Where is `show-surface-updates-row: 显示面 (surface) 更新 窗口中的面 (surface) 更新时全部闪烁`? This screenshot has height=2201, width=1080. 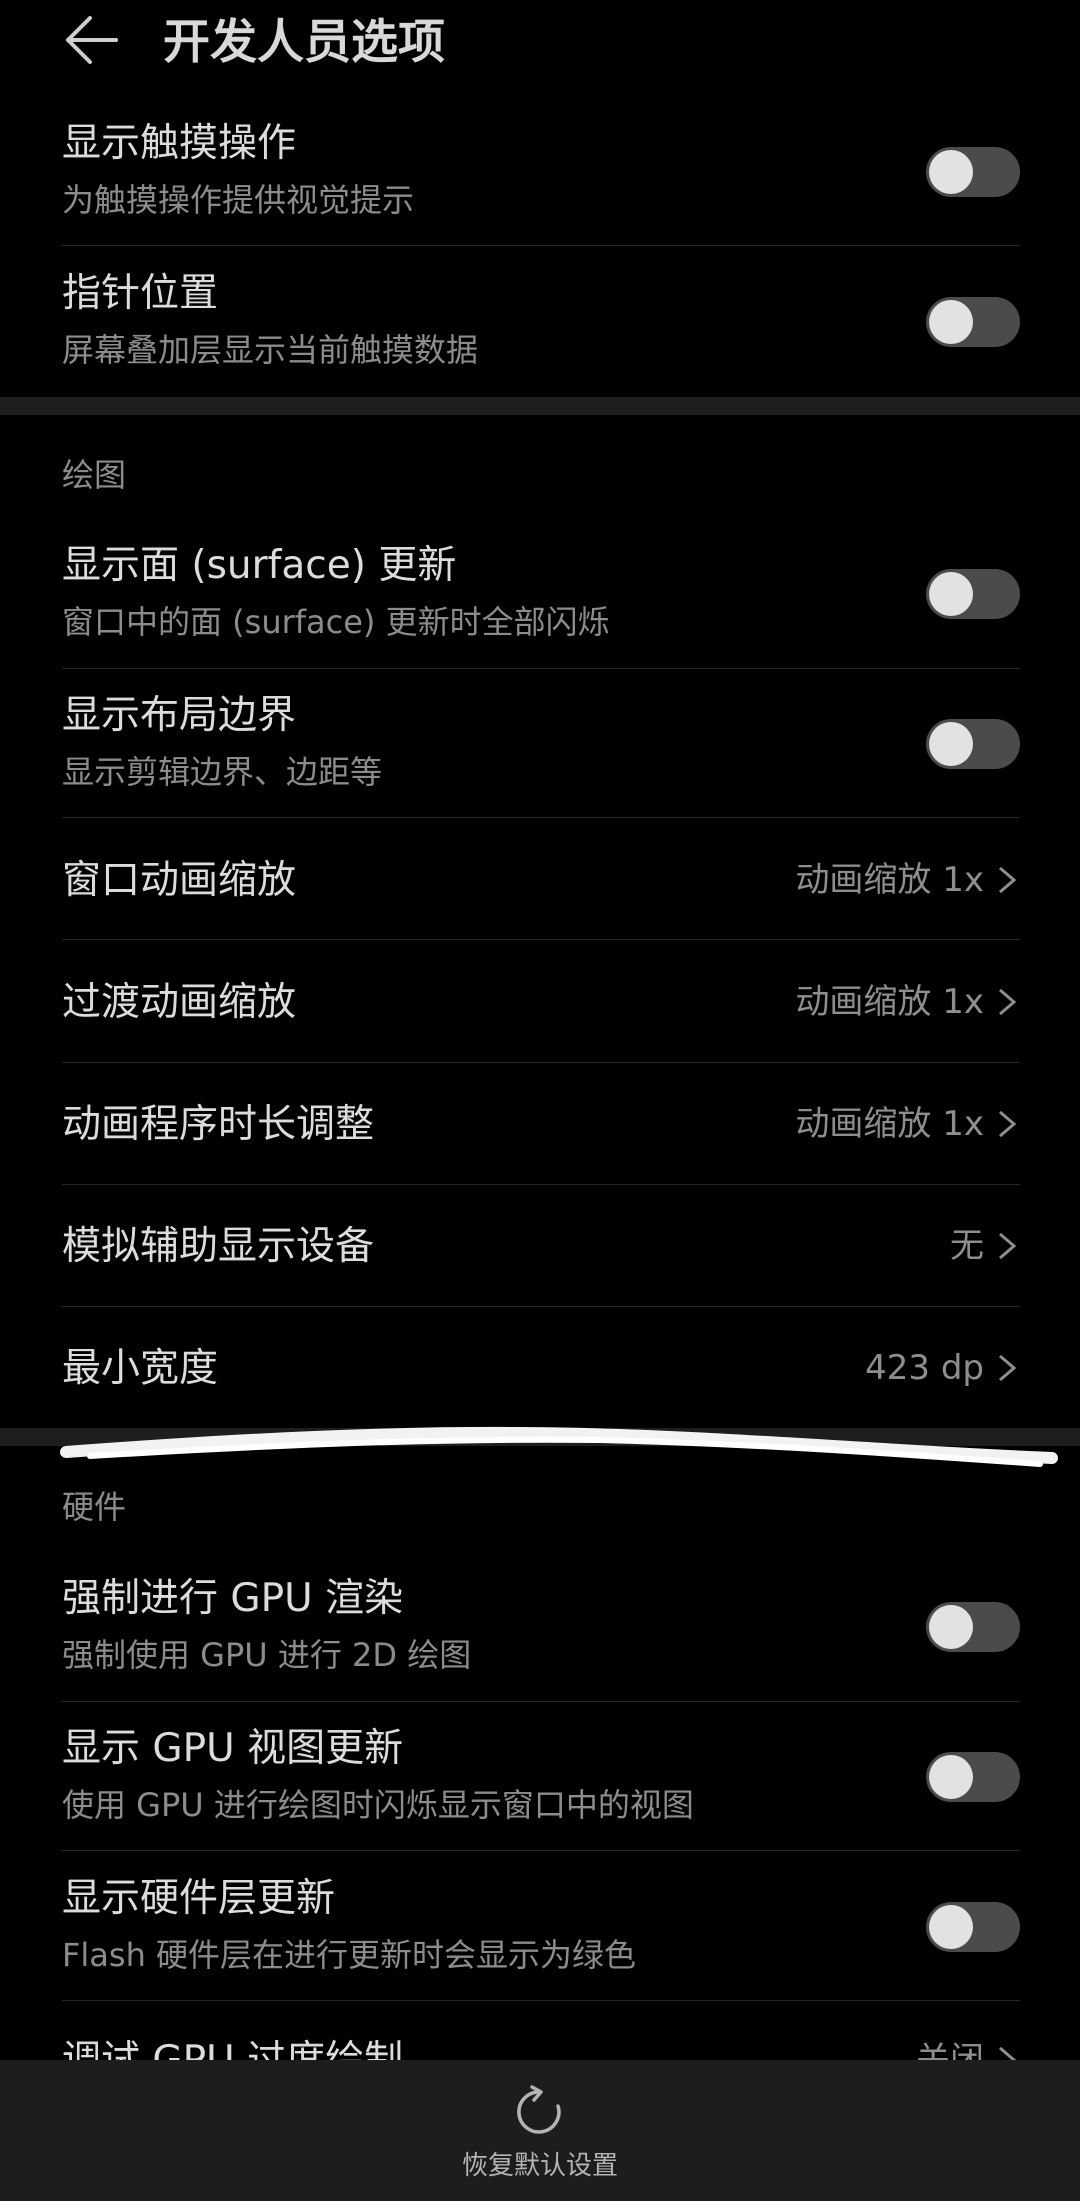 show-surface-updates-row: 显示面 (surface) 更新 窗口中的面 (surface) 更新时全部闪烁 is located at coordinates (541, 602).